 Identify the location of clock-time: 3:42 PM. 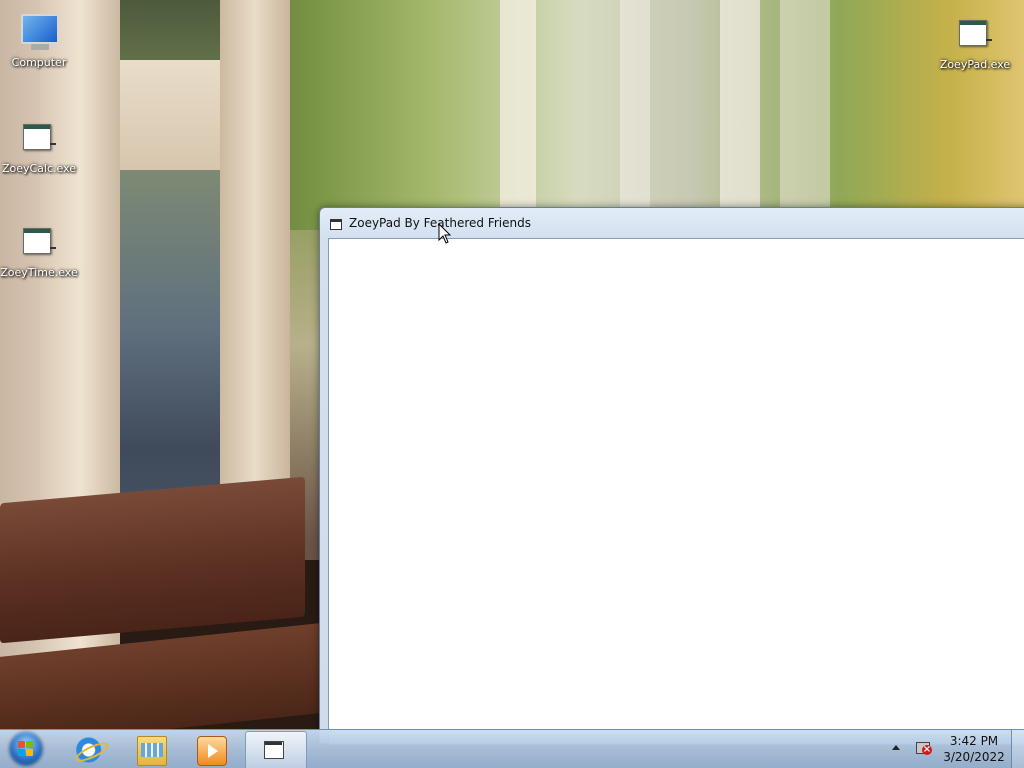
(974, 741).